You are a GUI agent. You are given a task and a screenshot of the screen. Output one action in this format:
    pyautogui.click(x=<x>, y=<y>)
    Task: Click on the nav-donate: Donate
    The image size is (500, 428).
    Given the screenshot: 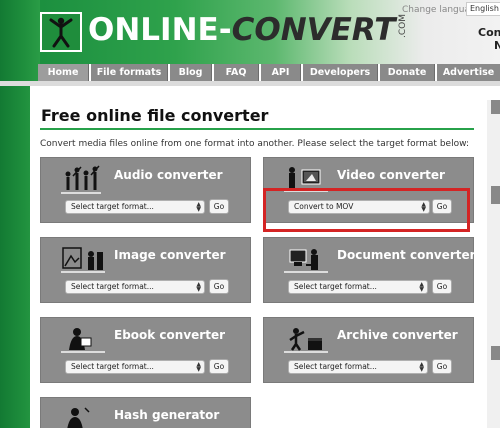 What is the action you would take?
    pyautogui.click(x=407, y=72)
    